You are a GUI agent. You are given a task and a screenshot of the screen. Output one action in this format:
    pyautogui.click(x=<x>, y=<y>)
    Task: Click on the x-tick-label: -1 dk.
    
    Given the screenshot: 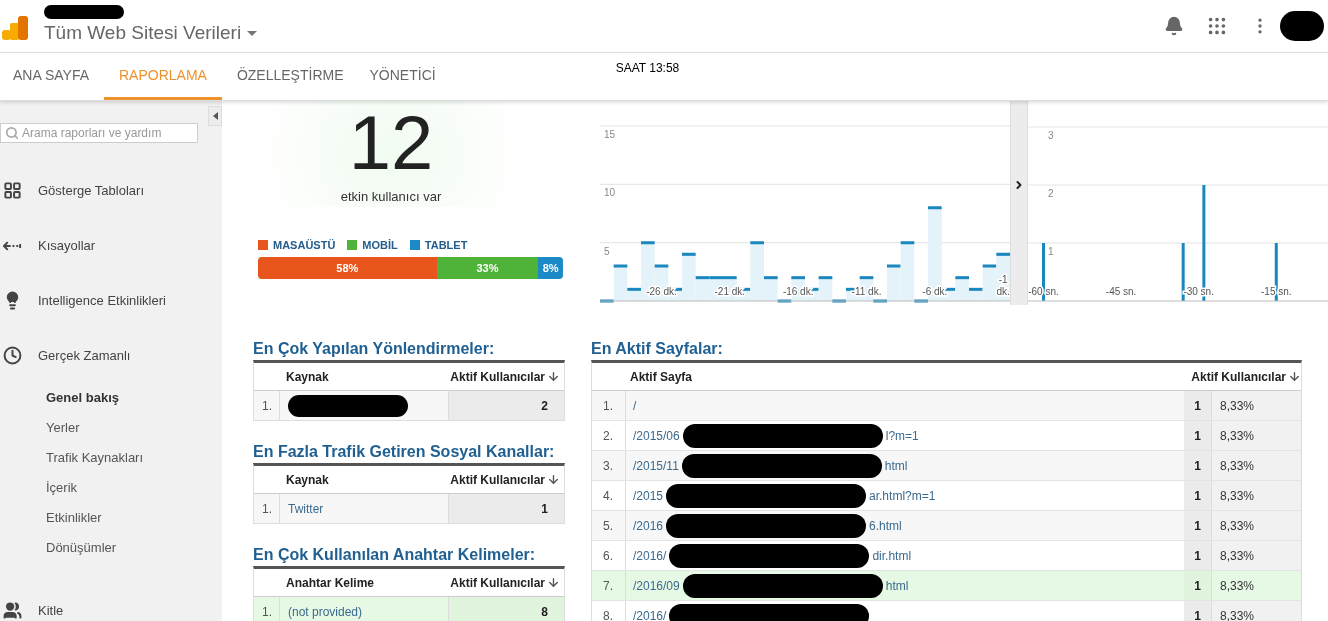 What is the action you would take?
    pyautogui.click(x=1003, y=285)
    